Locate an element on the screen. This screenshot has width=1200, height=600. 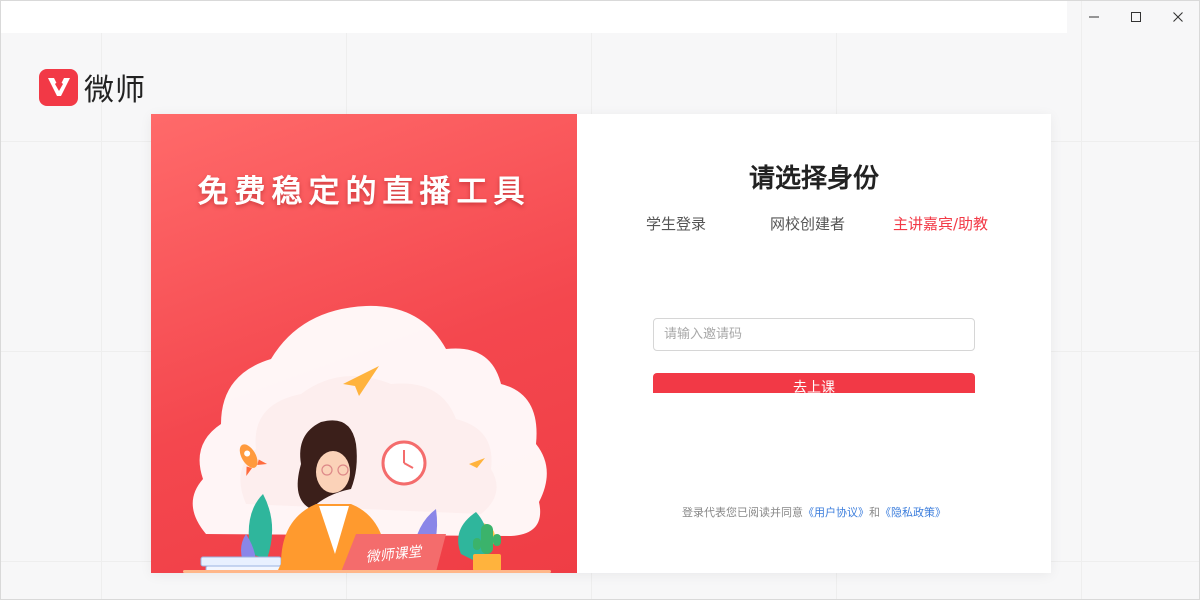
app-logo: 微师 is located at coordinates (92, 87).